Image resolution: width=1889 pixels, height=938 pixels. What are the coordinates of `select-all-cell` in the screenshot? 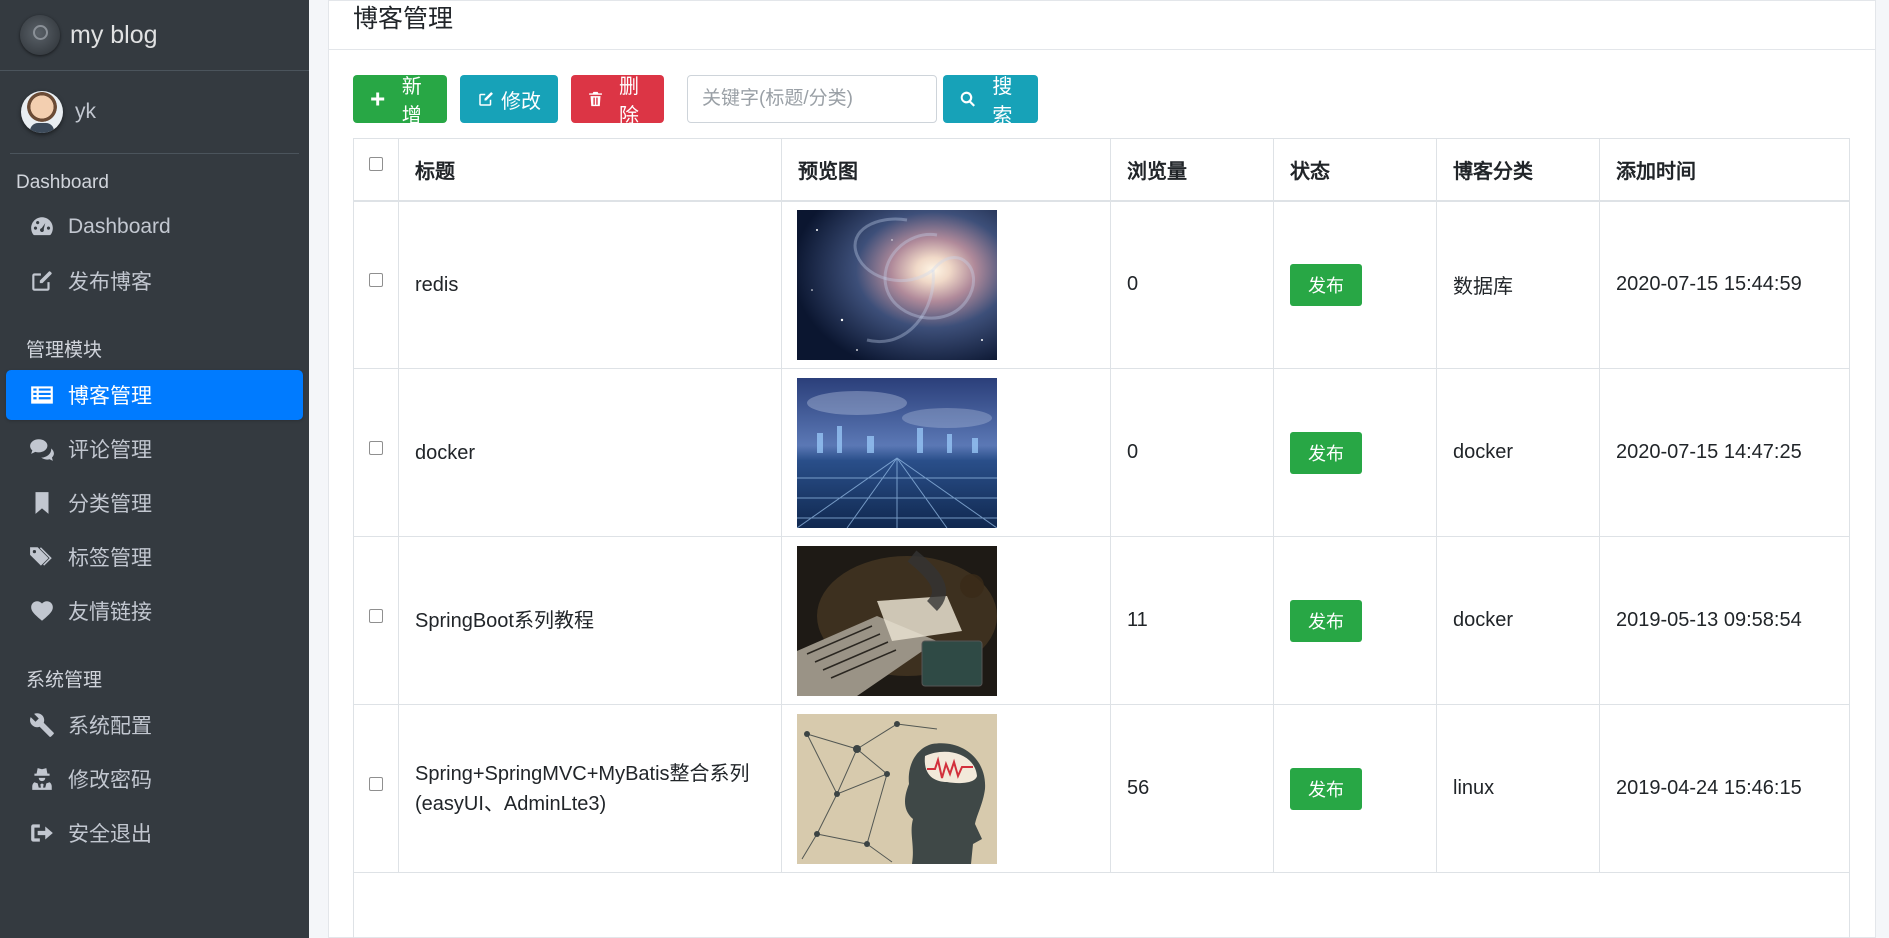 It's located at (376, 170).